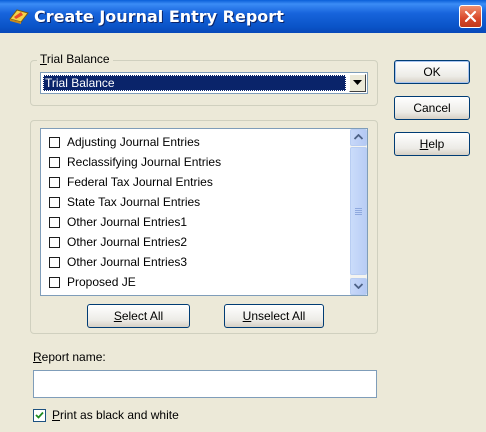  I want to click on entry-label: Other Journal Entries3, so click(127, 262).